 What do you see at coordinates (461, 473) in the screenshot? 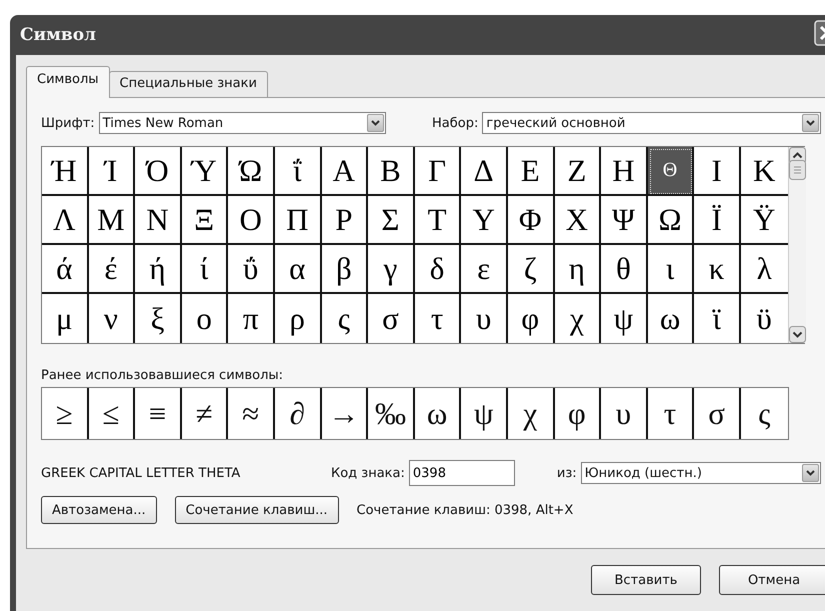
I see `char-code-field: 0398` at bounding box center [461, 473].